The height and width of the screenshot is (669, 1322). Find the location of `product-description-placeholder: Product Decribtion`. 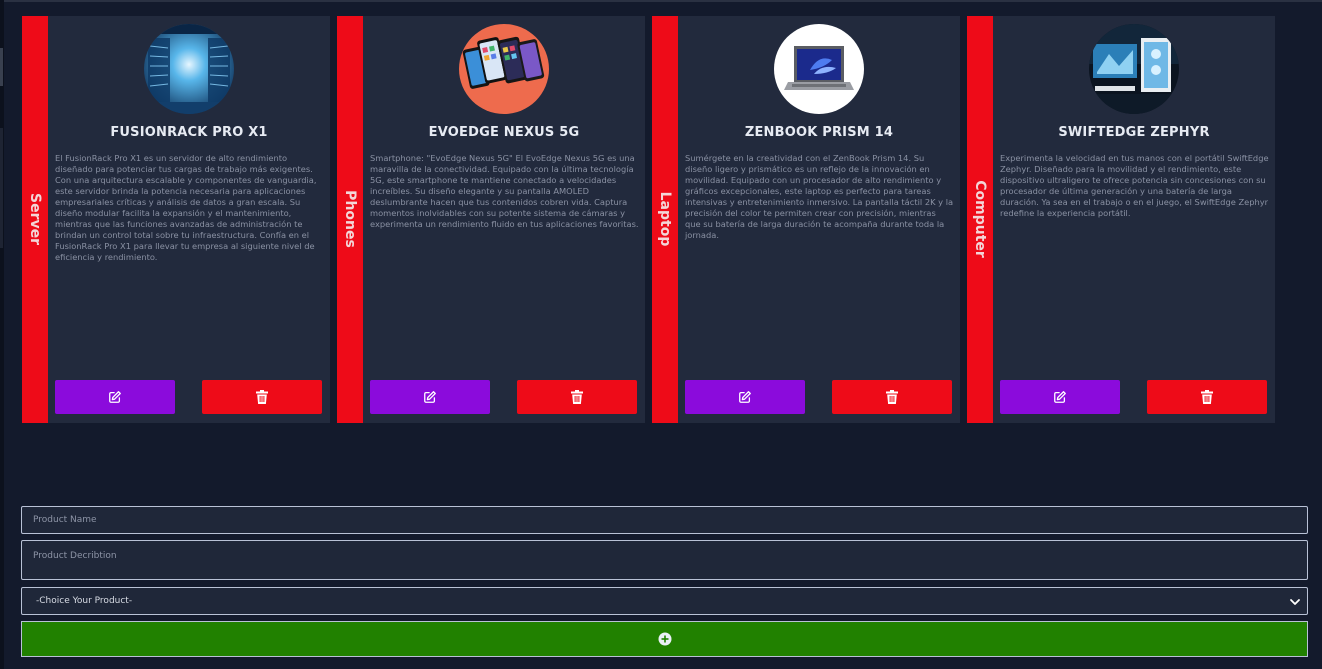

product-description-placeholder: Product Decribtion is located at coordinates (75, 556).